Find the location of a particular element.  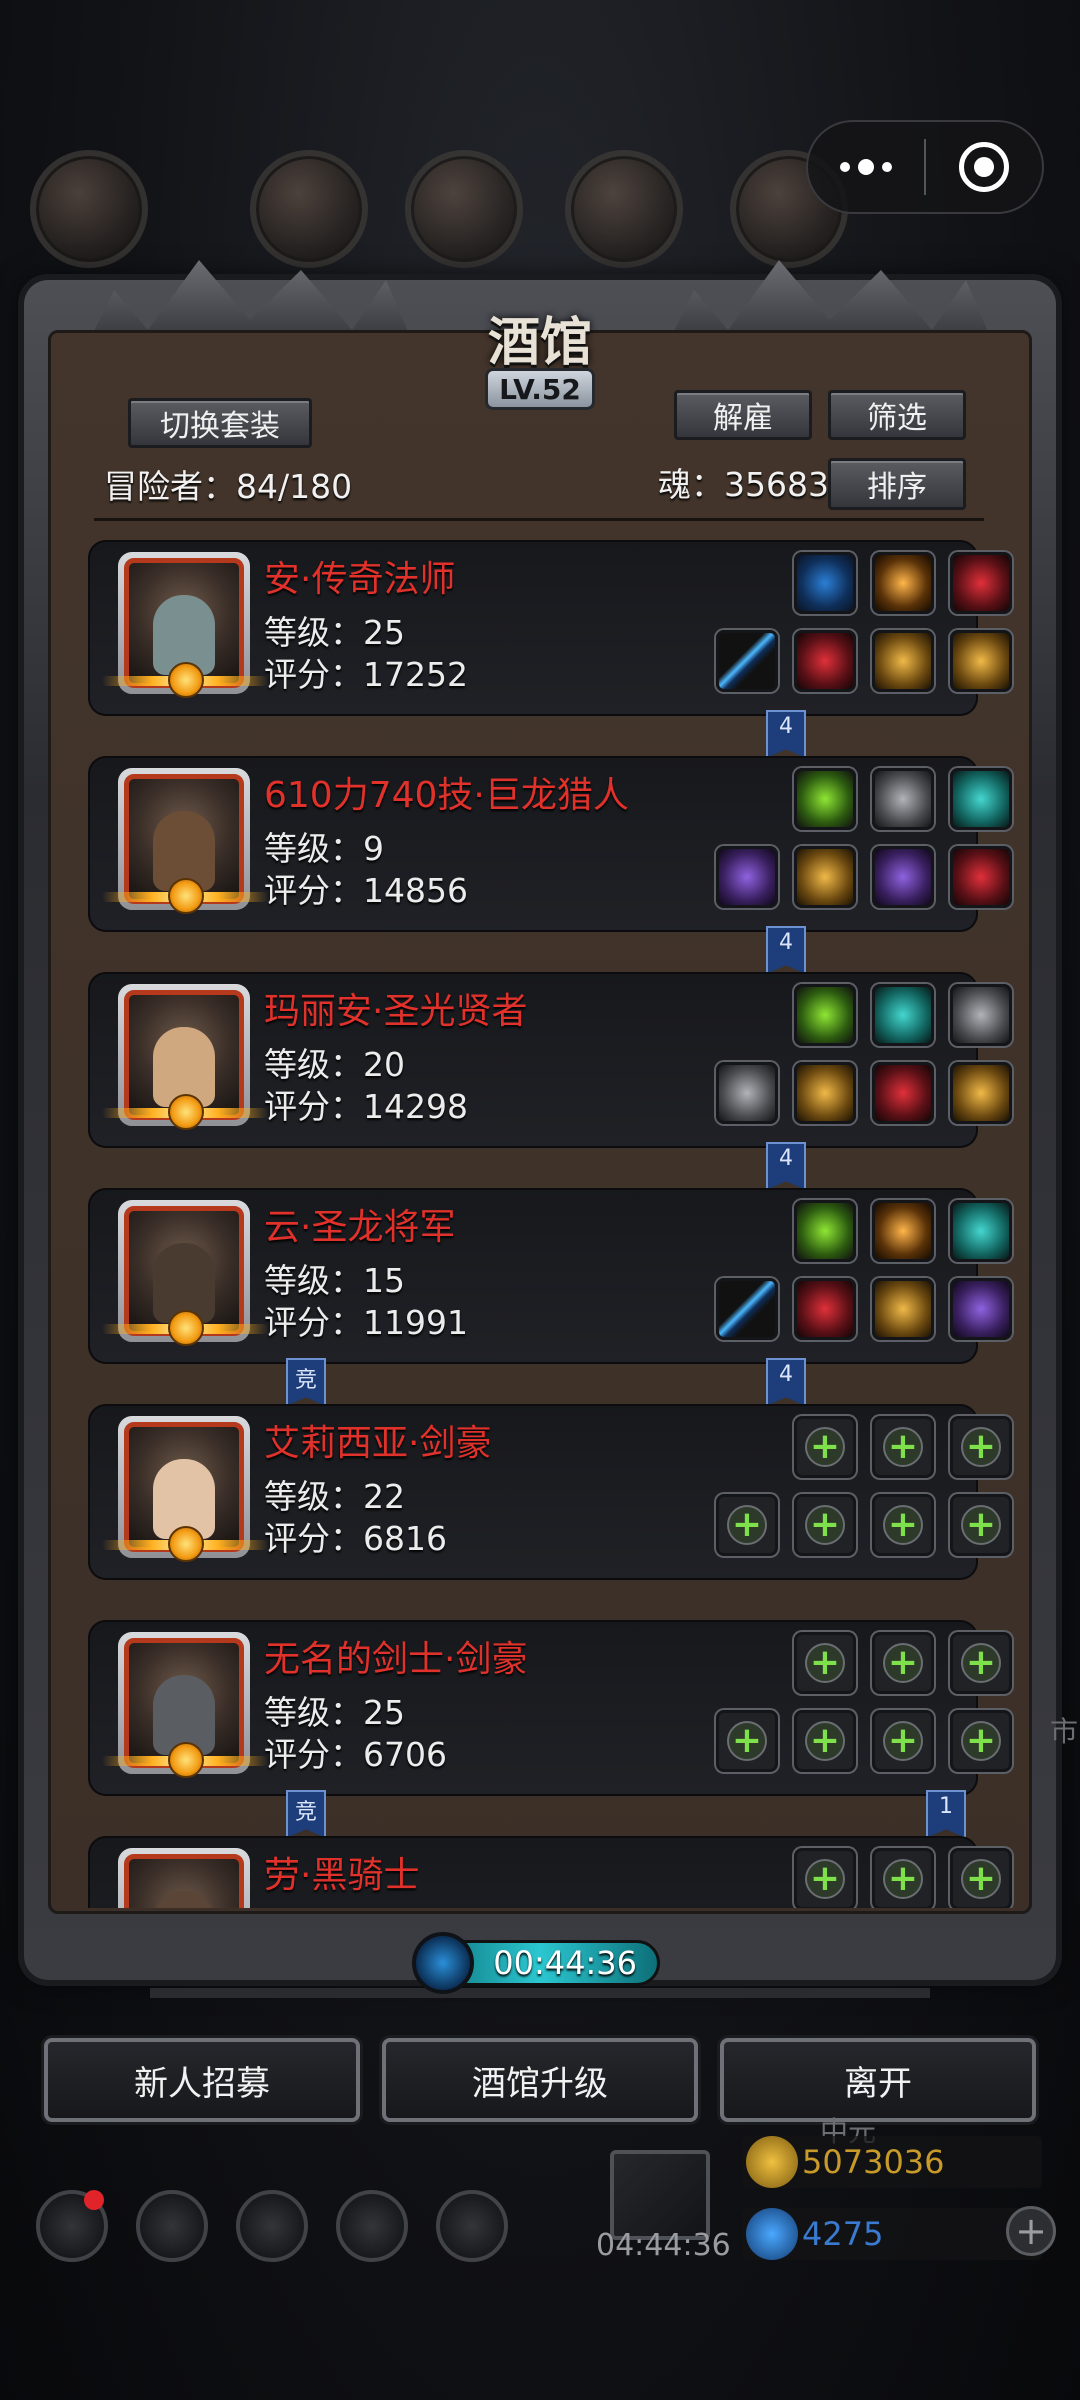

hero-score: 评分：14298 is located at coordinates (366, 1106).